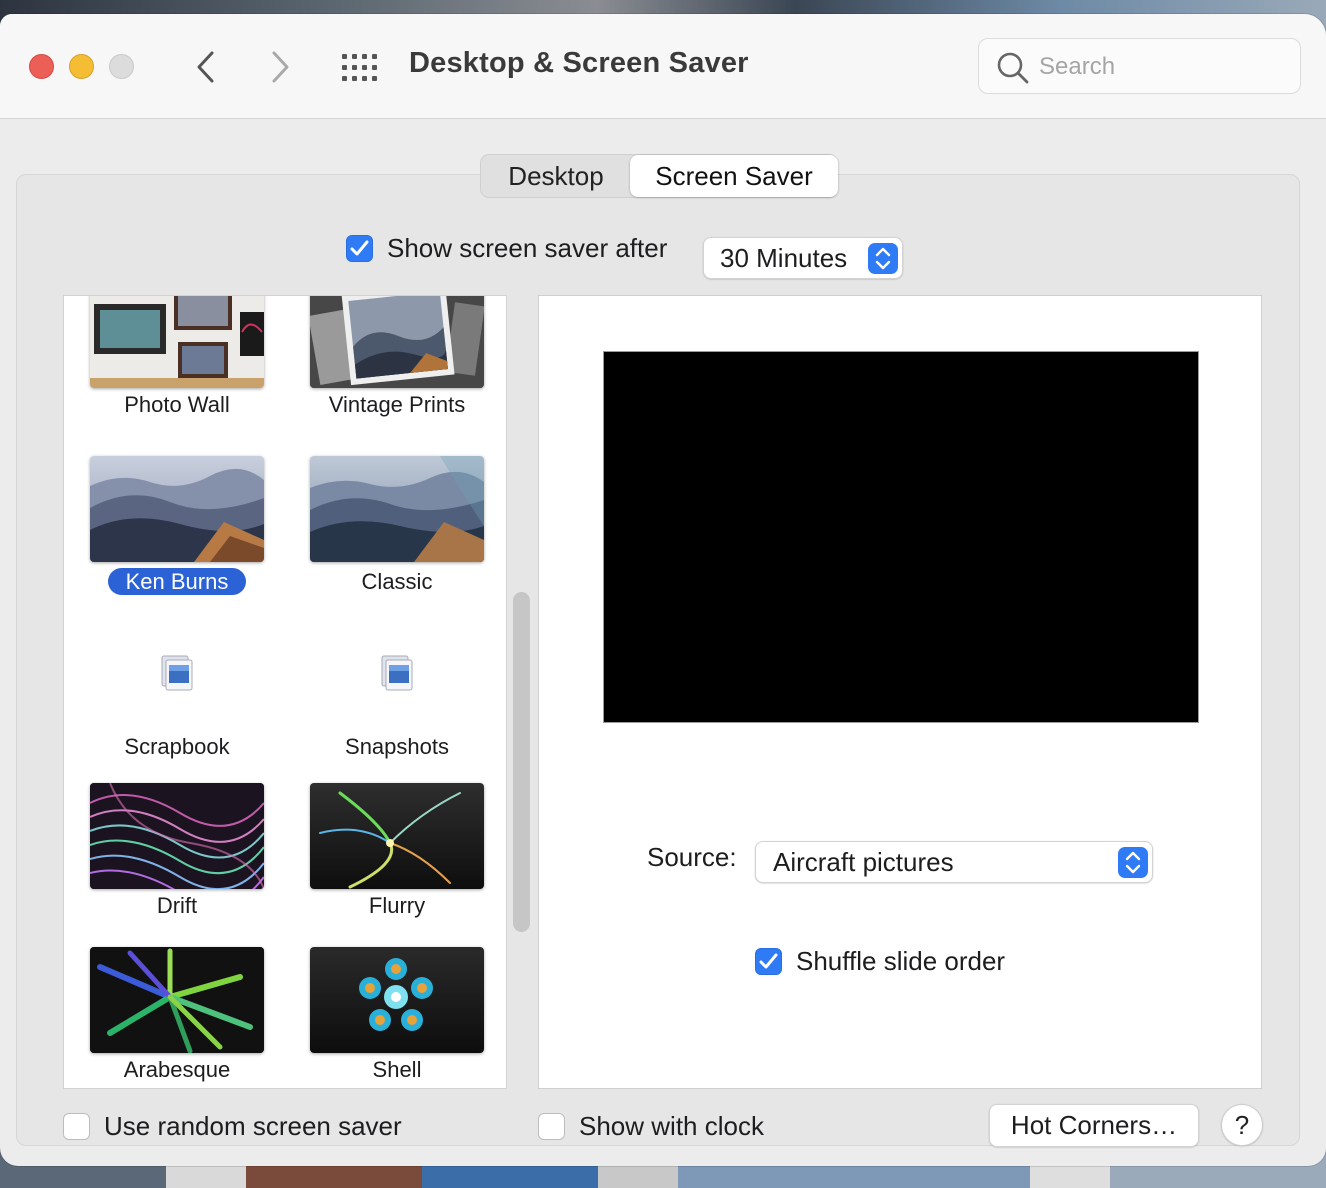 Image resolution: width=1326 pixels, height=1188 pixels. Describe the element at coordinates (360, 68) in the screenshot. I see `show-all-button` at that location.